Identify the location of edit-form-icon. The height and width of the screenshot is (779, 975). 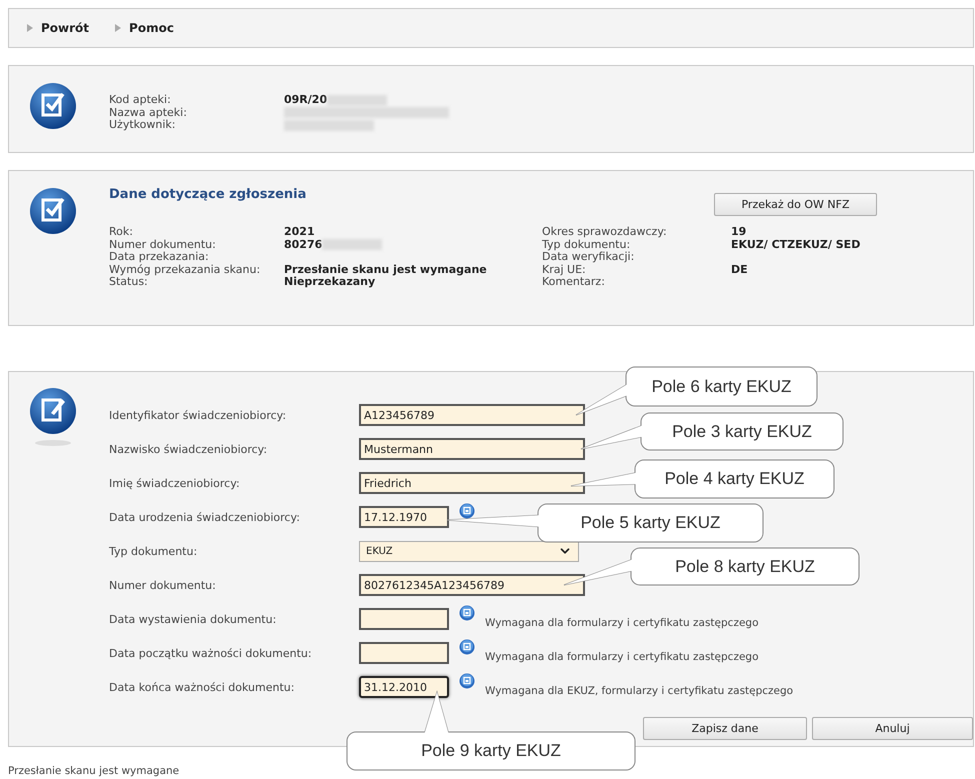
(53, 418).